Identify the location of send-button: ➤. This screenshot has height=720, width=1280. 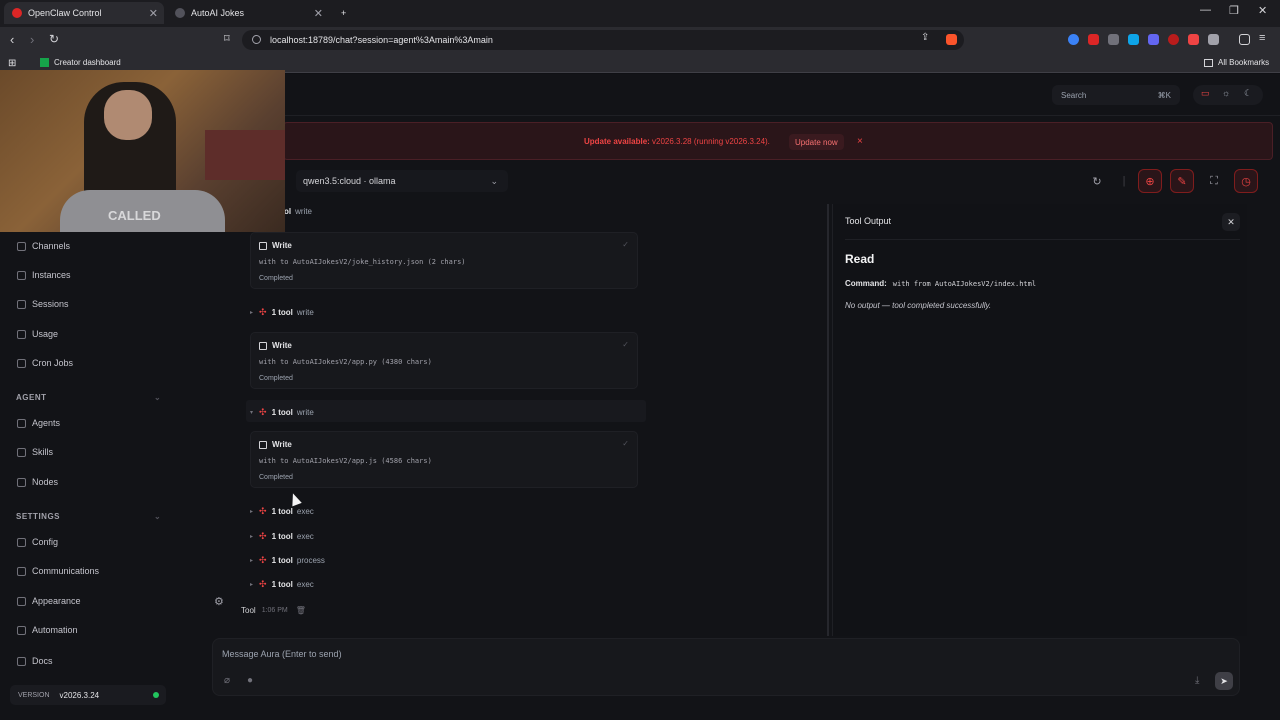
(1224, 681).